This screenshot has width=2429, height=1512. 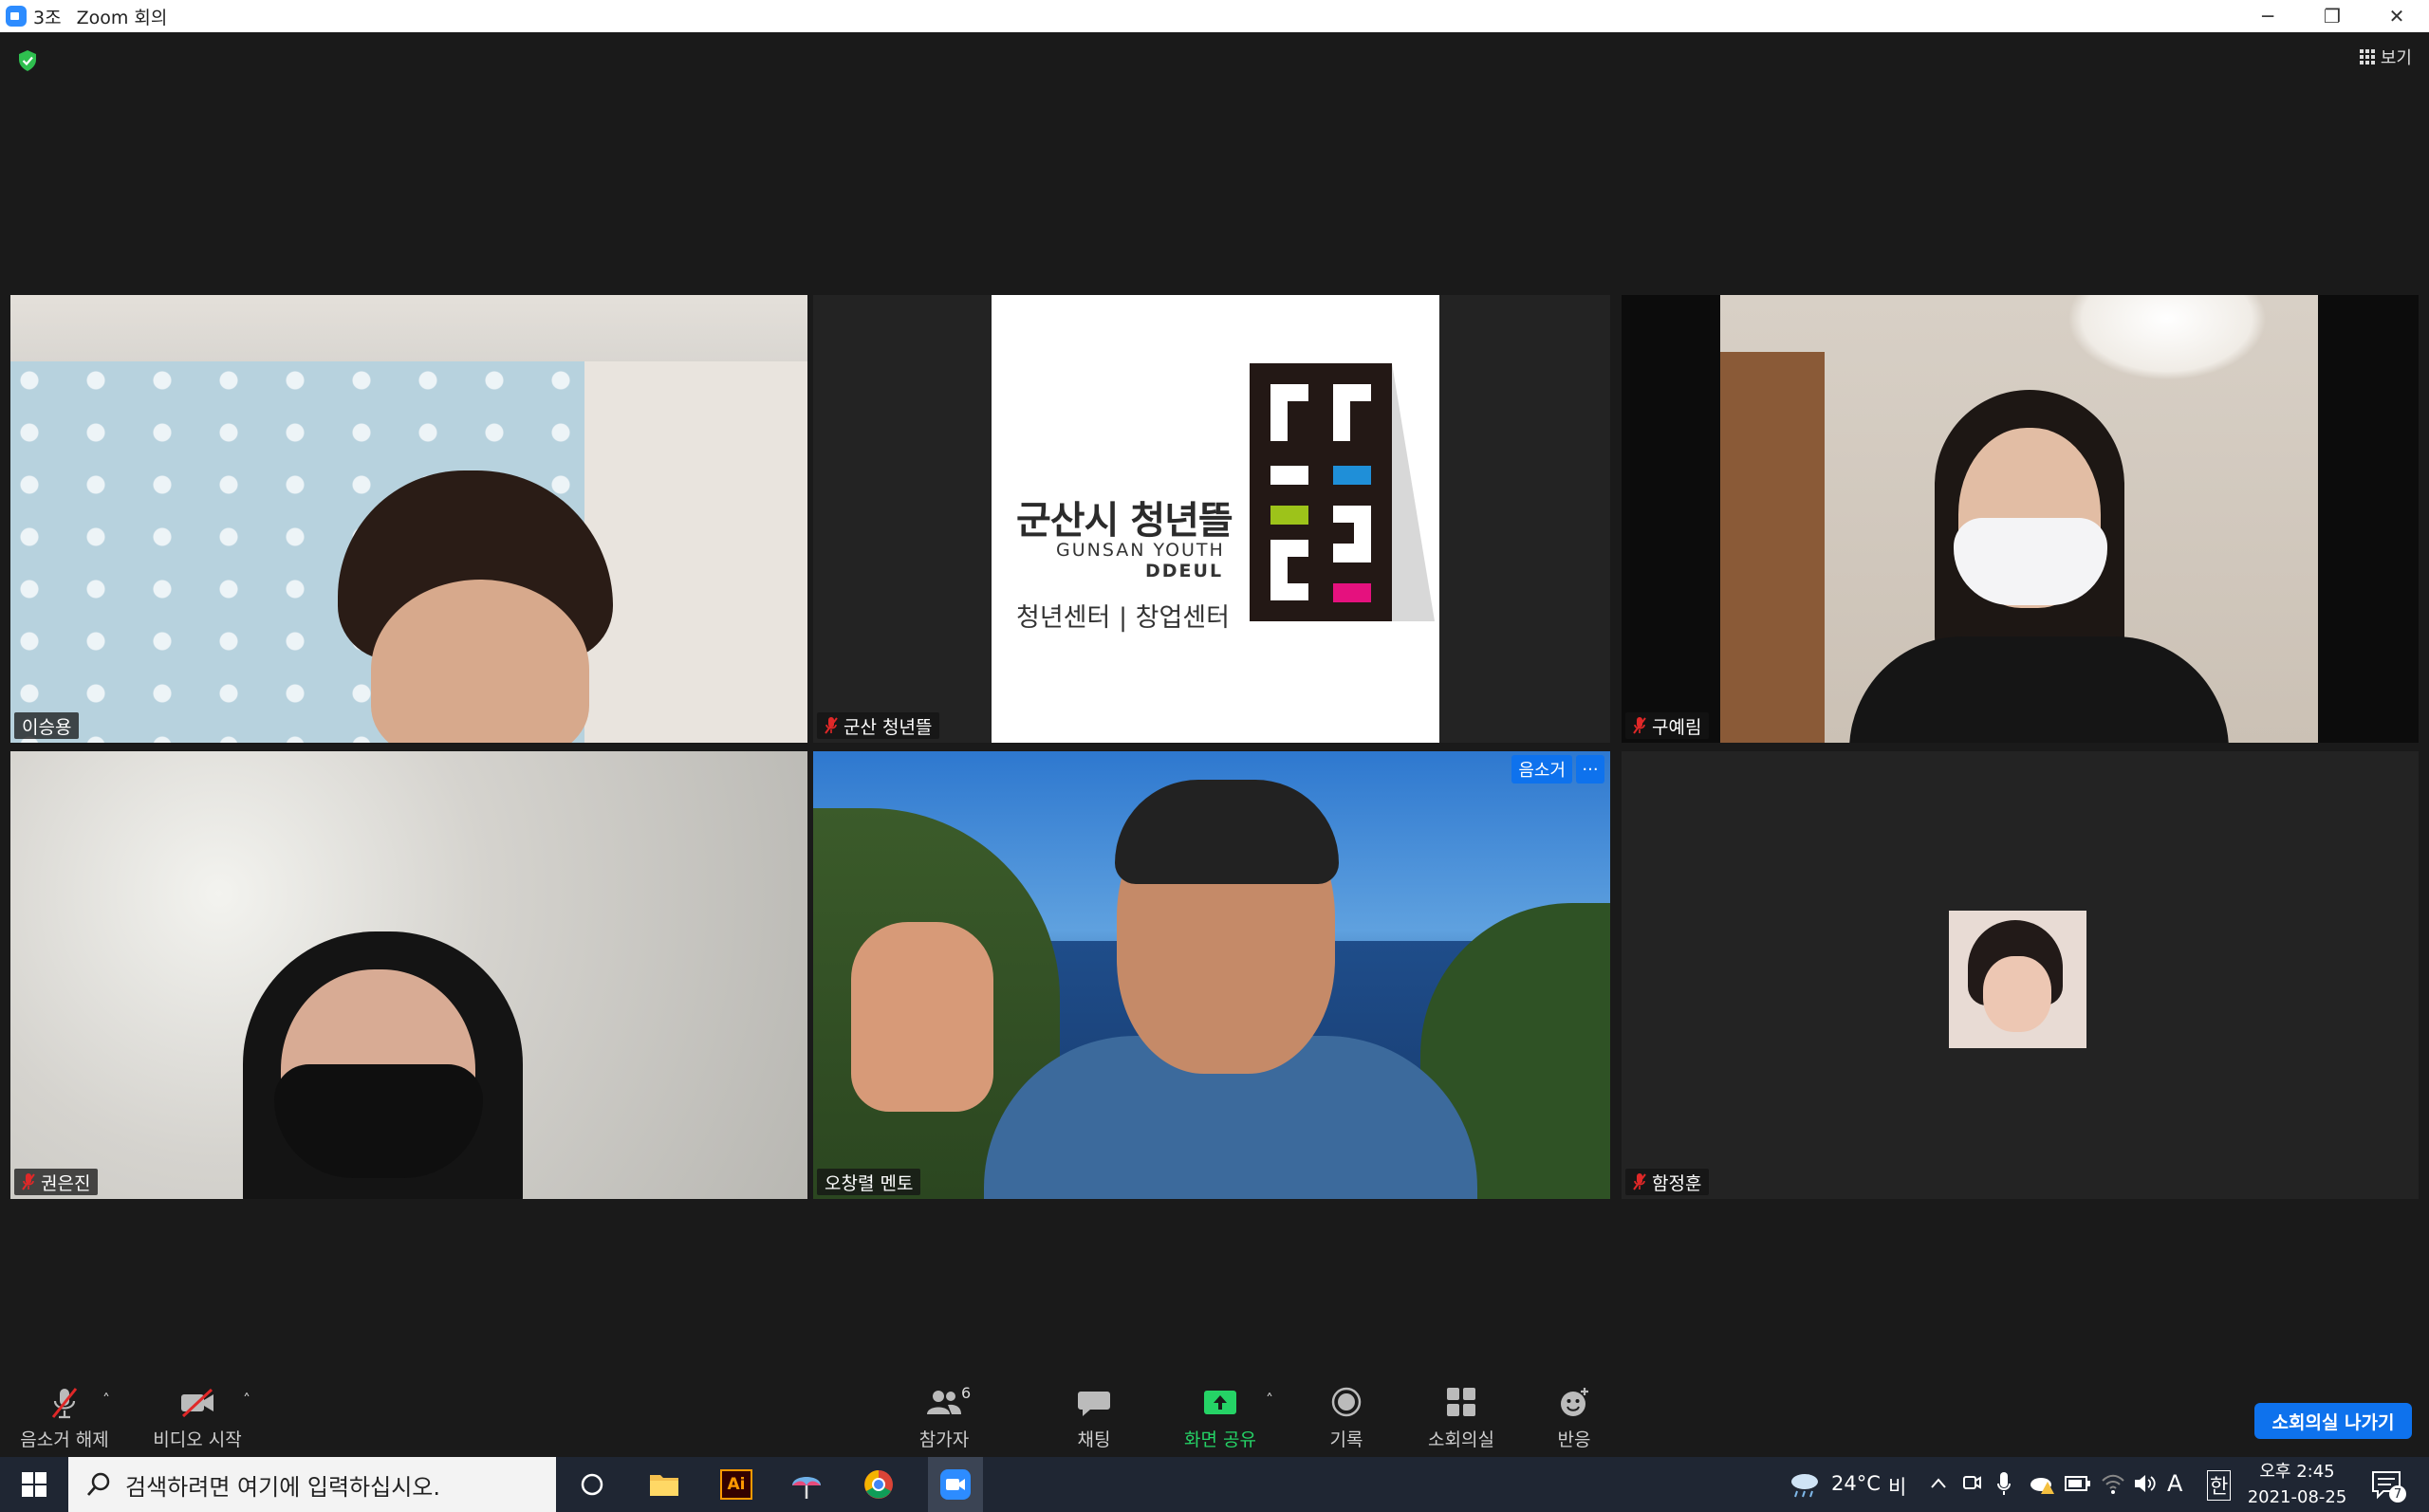 I want to click on share-screen-icon, so click(x=1220, y=1402).